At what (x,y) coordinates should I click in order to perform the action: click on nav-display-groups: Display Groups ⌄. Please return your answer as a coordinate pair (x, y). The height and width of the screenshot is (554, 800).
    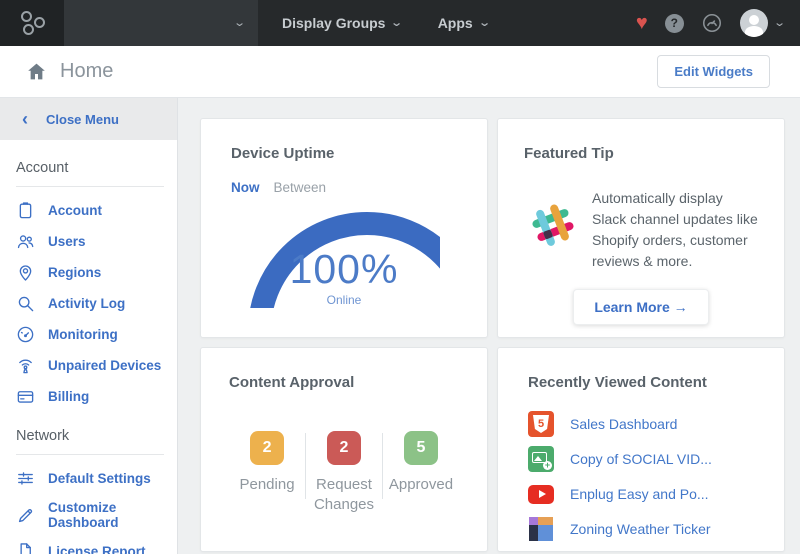
    Looking at the image, I should click on (343, 23).